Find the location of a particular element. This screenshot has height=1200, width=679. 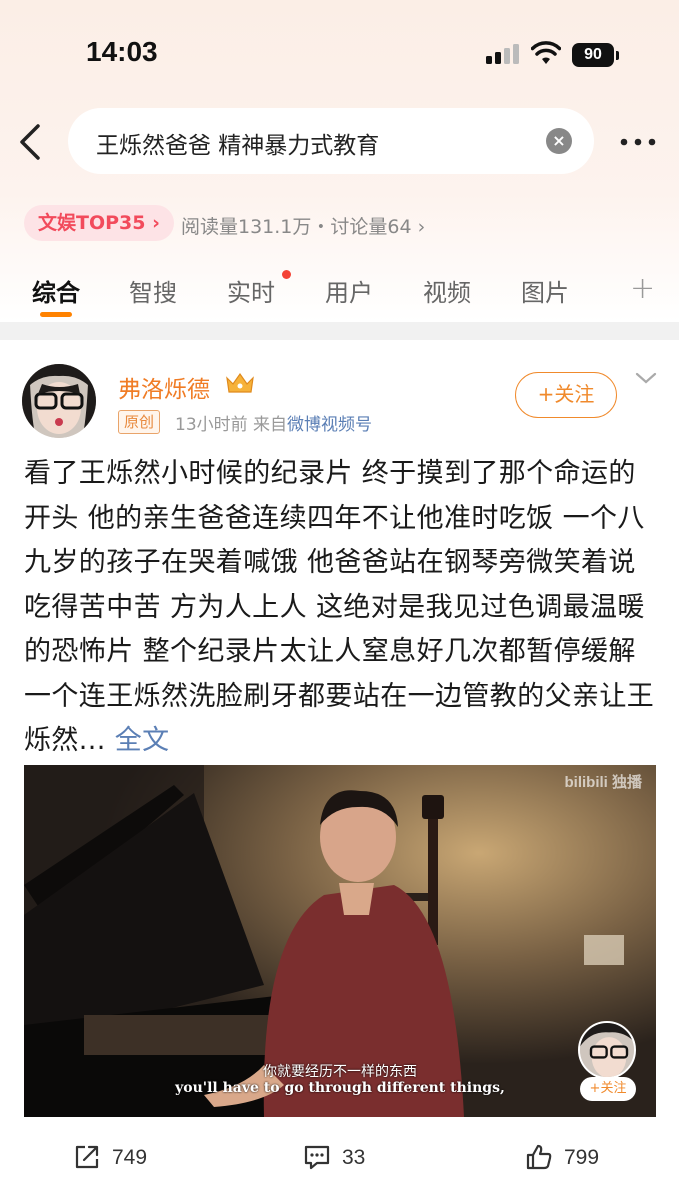

battery-tip is located at coordinates (617, 55).